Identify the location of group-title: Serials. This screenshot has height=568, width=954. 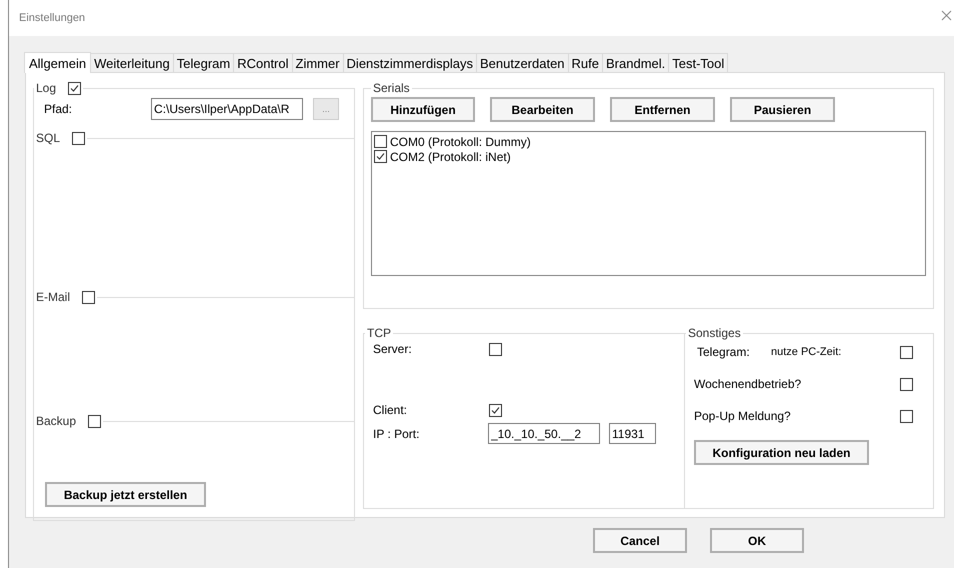
(391, 88).